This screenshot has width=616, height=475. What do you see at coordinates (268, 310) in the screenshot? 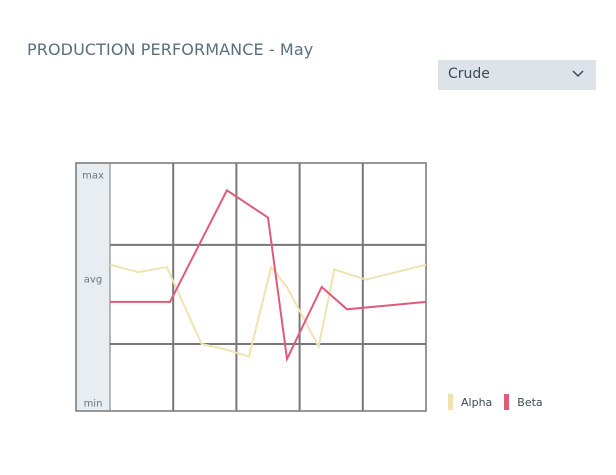
I see `series-line-alpha` at bounding box center [268, 310].